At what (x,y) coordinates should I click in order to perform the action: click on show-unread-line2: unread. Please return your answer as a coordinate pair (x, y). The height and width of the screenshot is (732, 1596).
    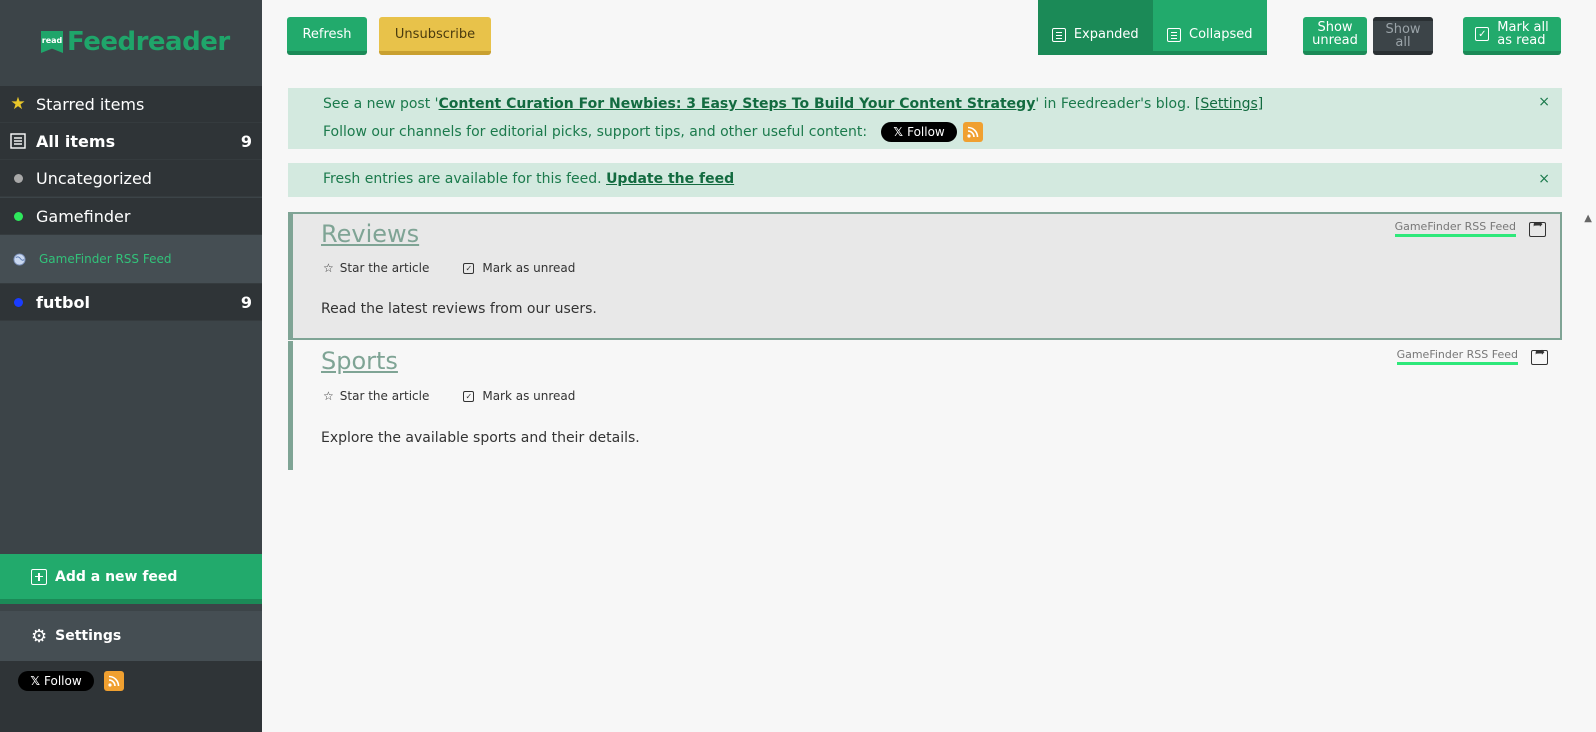
    Looking at the image, I should click on (1335, 40).